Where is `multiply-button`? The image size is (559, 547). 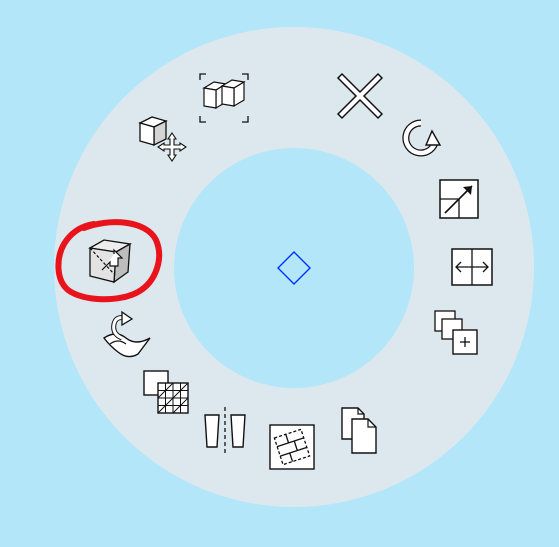
multiply-button is located at coordinates (455, 332).